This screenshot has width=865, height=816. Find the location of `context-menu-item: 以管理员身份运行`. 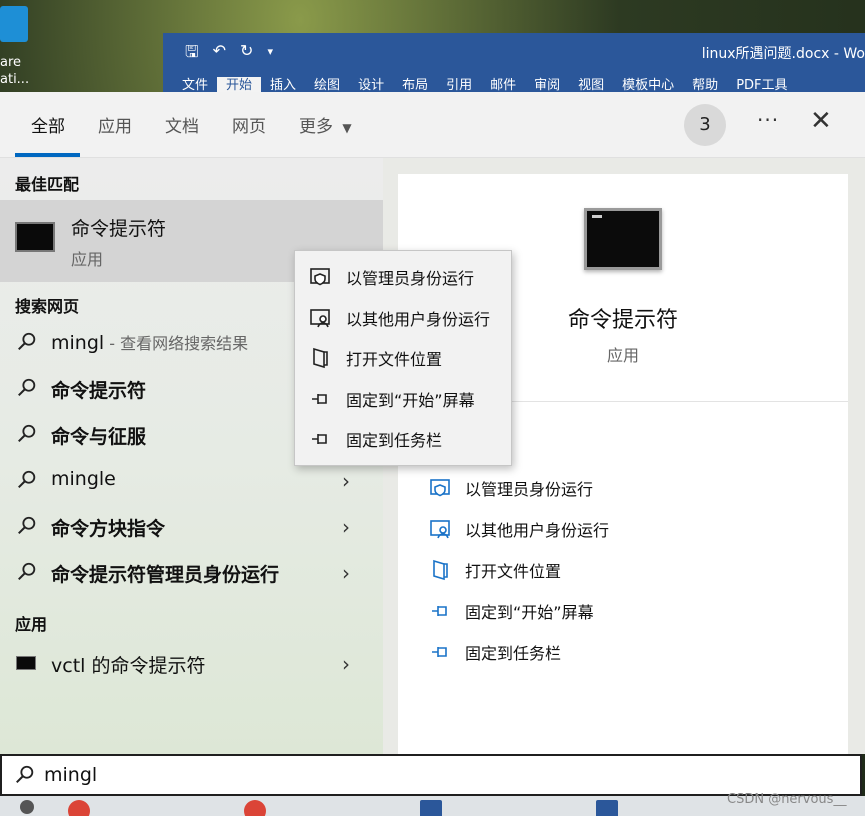

context-menu-item: 以管理员身份运行 is located at coordinates (403, 277).